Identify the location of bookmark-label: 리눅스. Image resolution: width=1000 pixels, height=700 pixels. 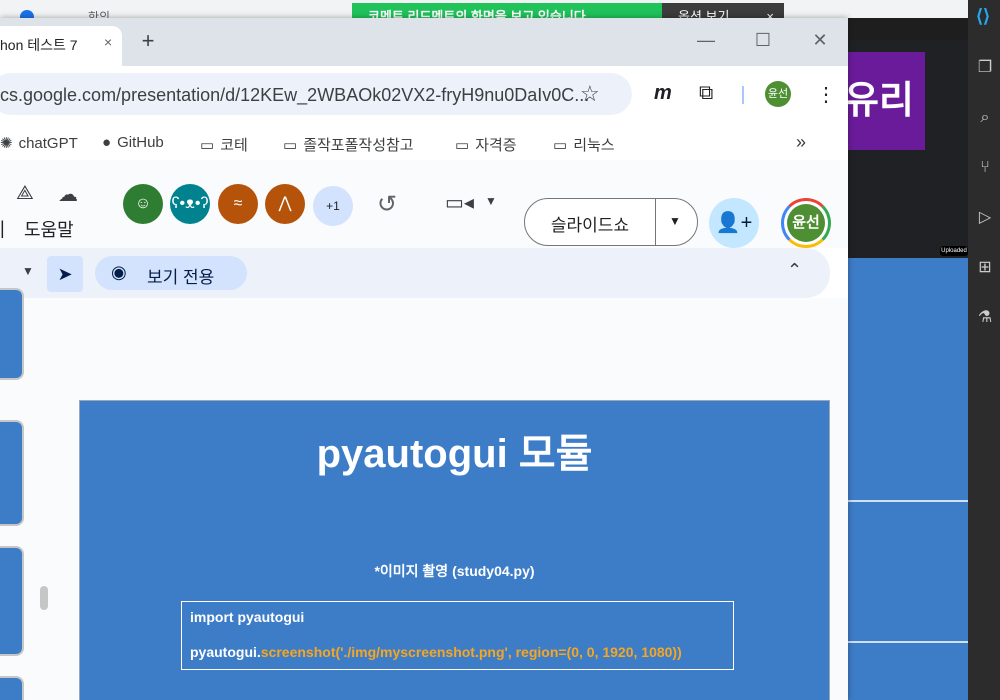
(594, 145).